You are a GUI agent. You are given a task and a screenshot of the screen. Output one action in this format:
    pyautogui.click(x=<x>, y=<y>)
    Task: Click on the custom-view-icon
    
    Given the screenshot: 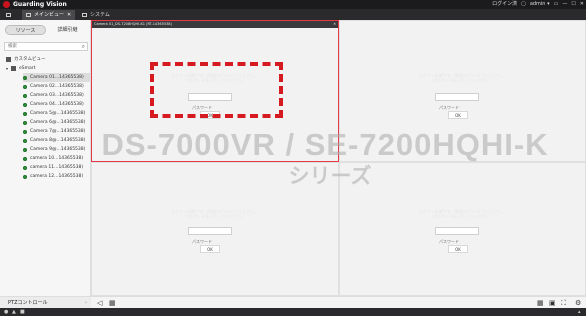 What is the action you would take?
    pyautogui.click(x=8, y=59)
    